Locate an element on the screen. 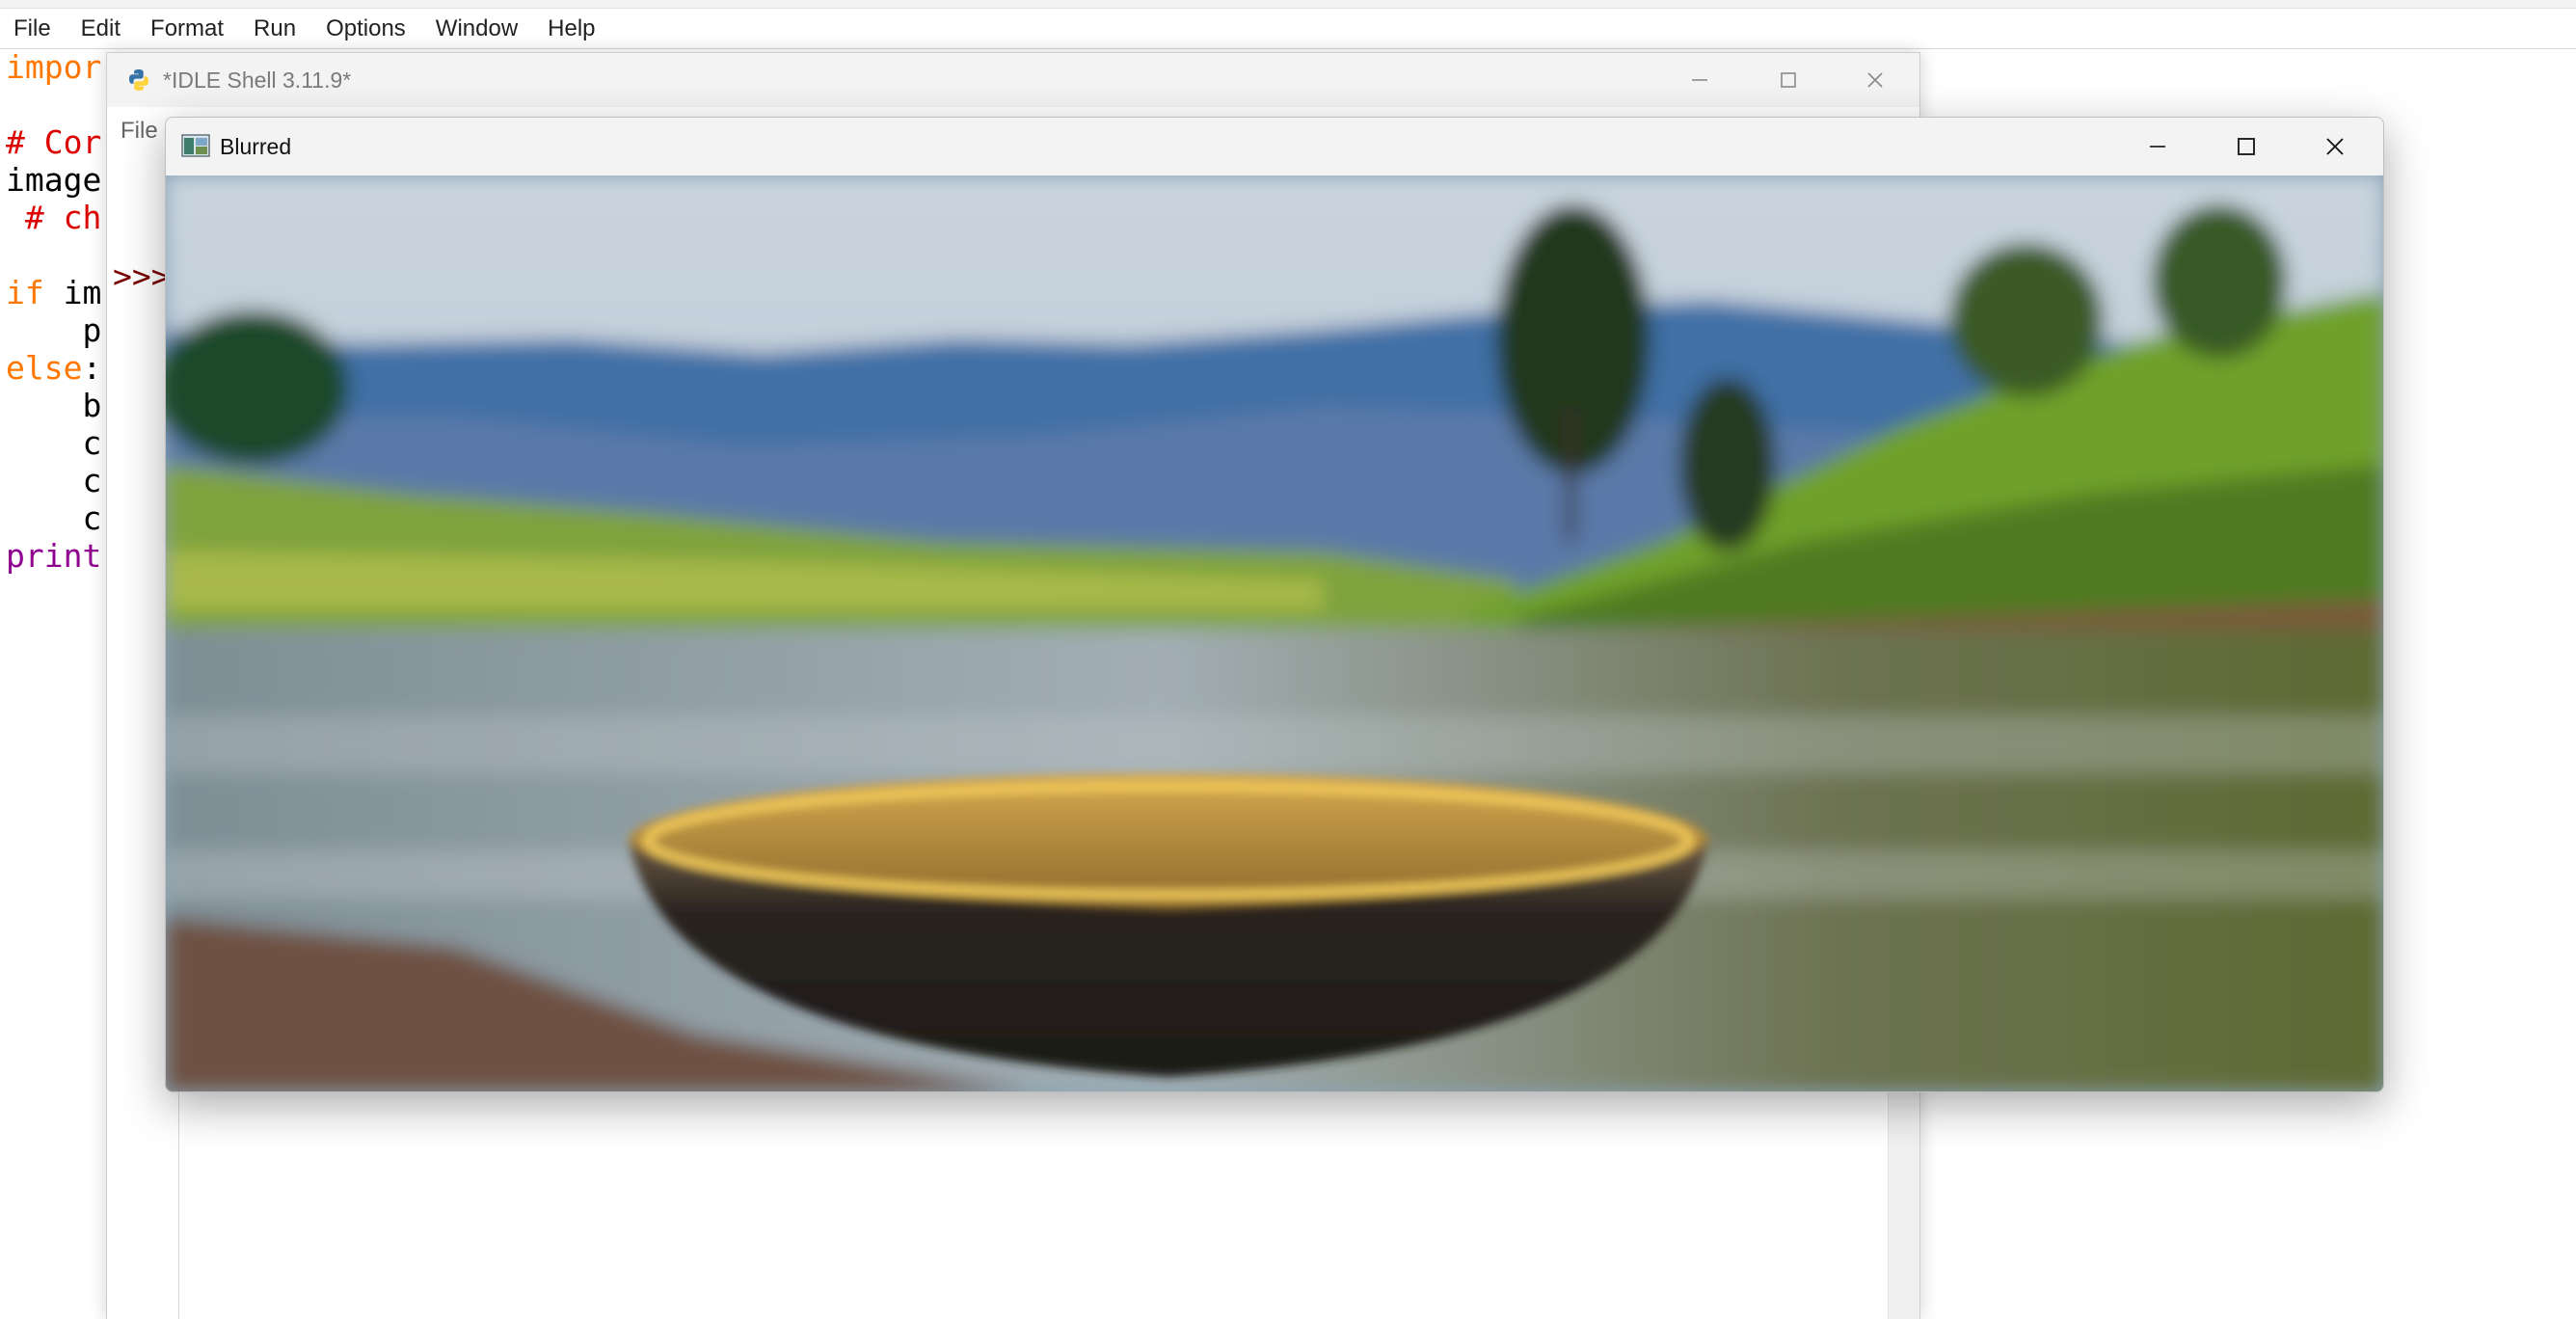 Image resolution: width=2576 pixels, height=1319 pixels. code-line: b is located at coordinates (54, 405).